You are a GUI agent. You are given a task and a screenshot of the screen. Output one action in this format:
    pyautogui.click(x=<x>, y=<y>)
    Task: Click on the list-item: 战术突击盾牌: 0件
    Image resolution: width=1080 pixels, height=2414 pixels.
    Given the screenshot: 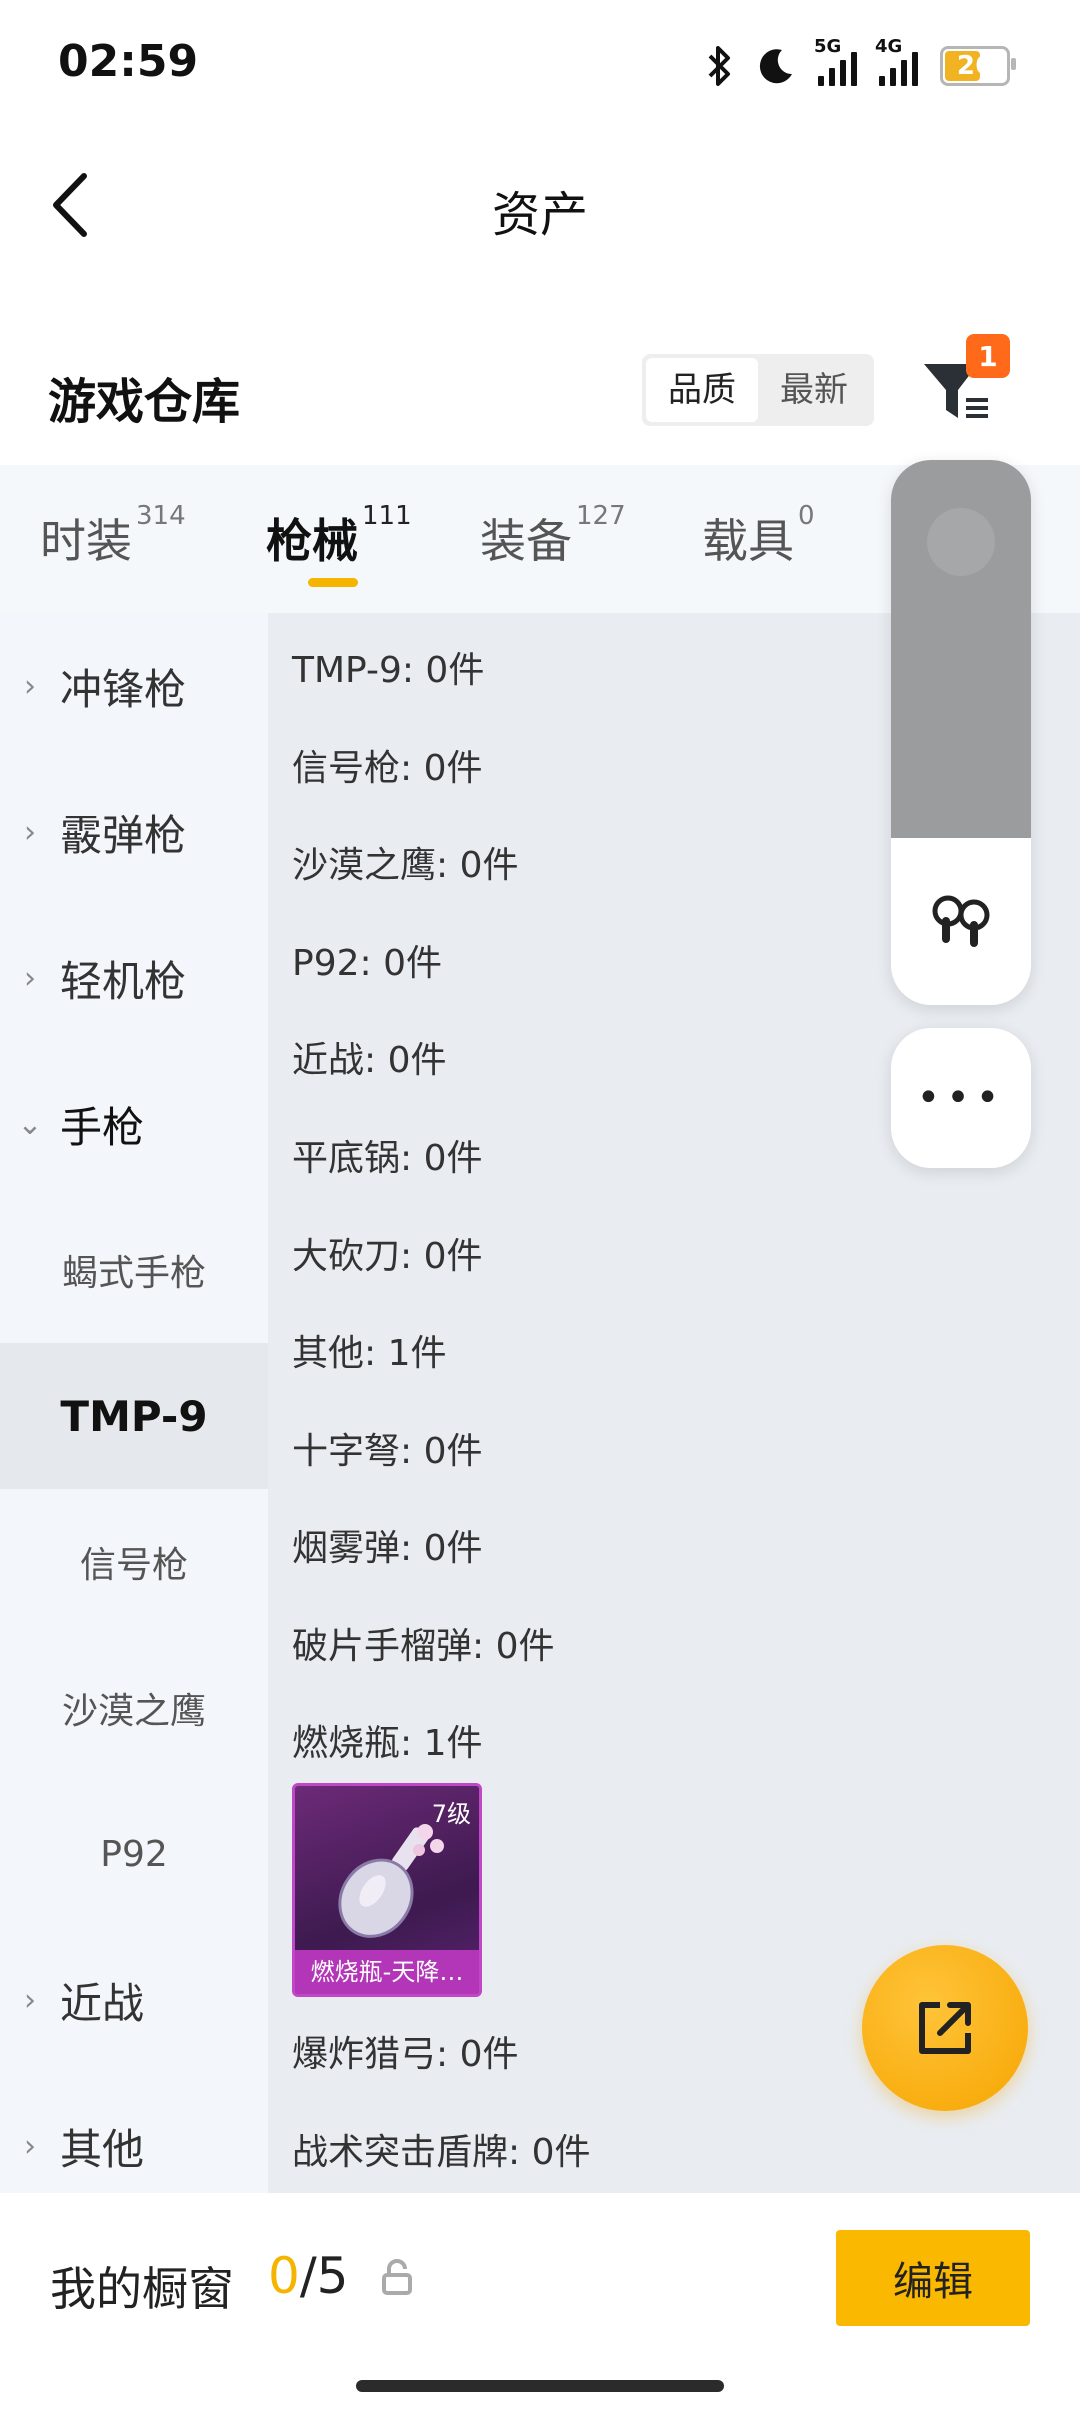 What is the action you would take?
    pyautogui.click(x=441, y=2152)
    